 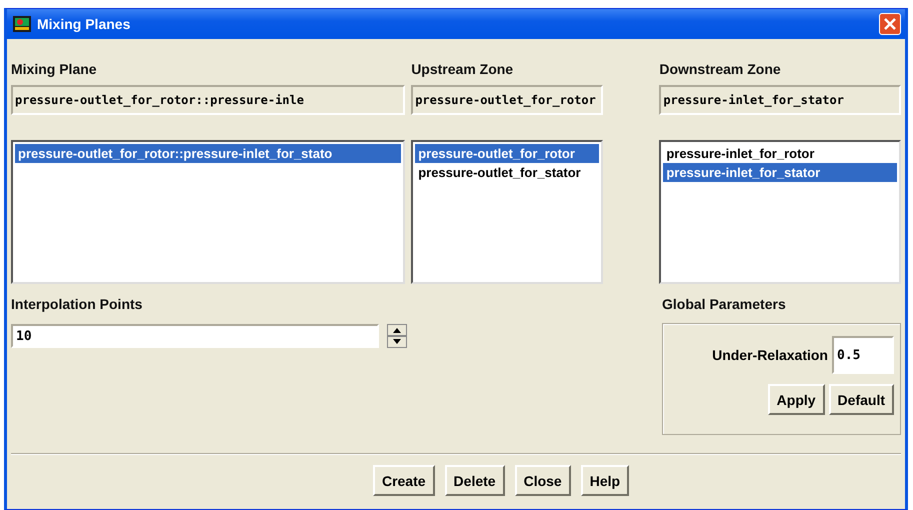 What do you see at coordinates (84, 24) in the screenshot?
I see `window-title: Mixing Planes` at bounding box center [84, 24].